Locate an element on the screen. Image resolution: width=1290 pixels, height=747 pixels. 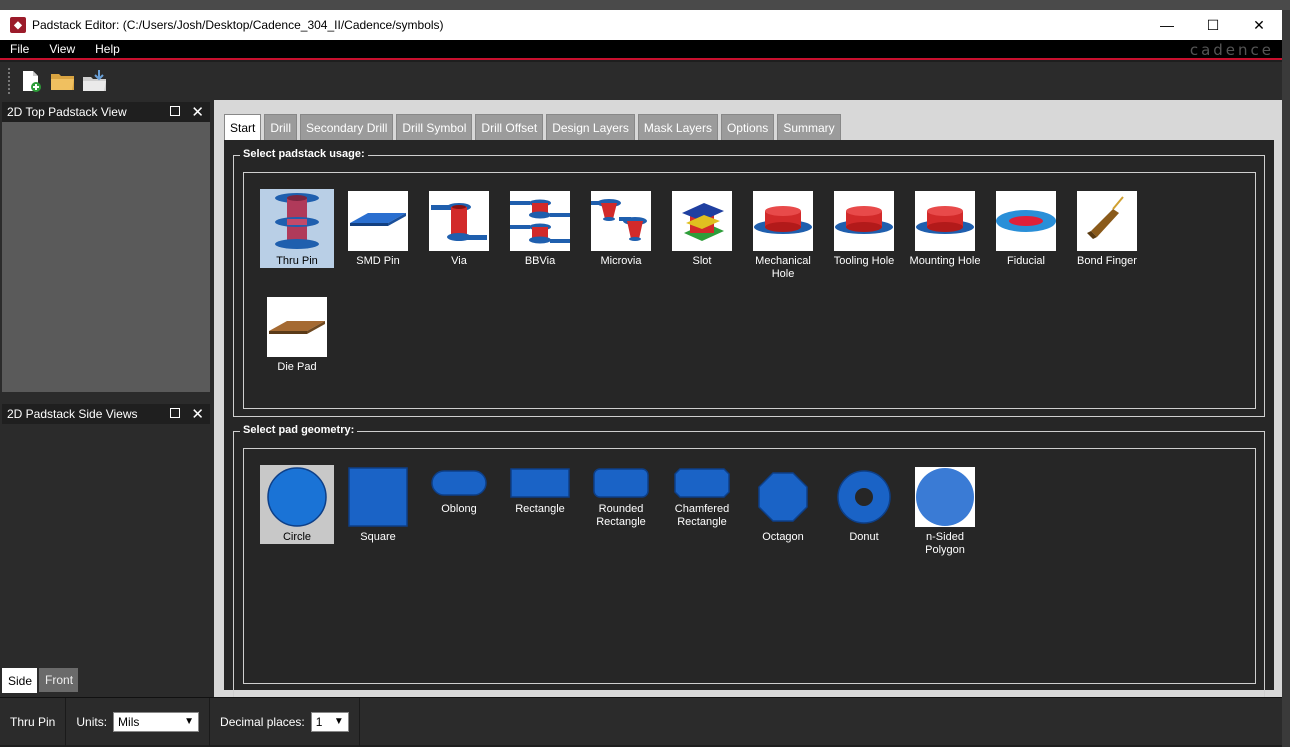
geometry-label: Circle is located at coordinates (297, 537).